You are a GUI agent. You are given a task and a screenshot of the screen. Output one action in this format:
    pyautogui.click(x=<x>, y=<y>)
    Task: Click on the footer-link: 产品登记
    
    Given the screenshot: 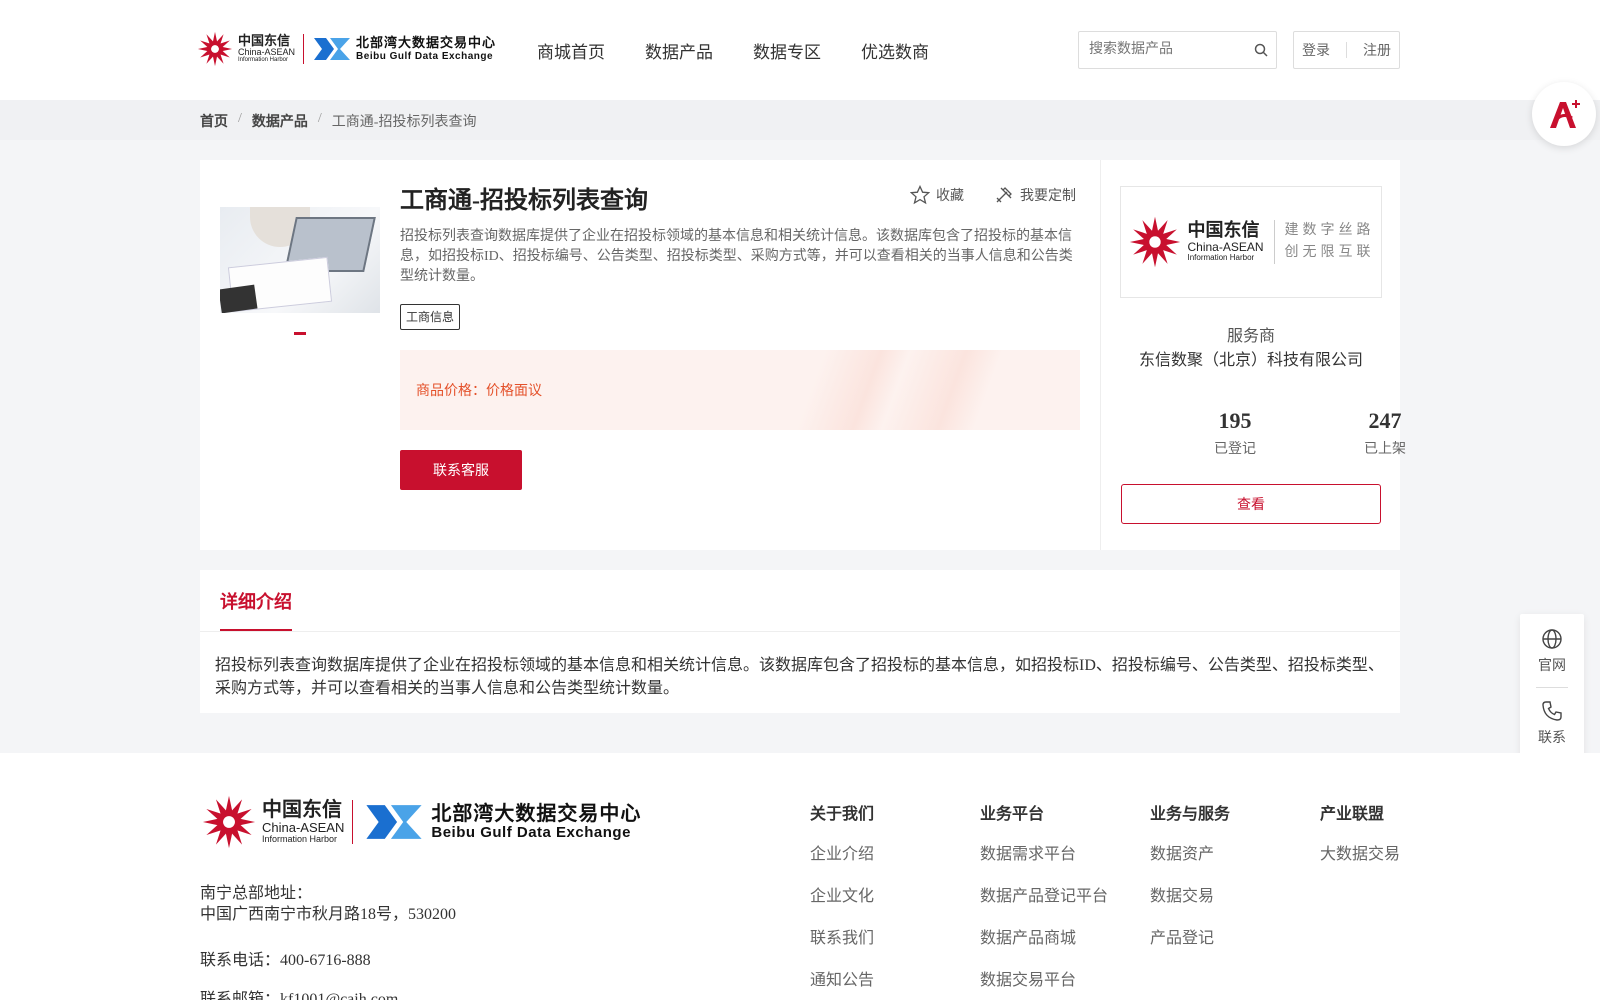 What is the action you would take?
    pyautogui.click(x=1190, y=936)
    